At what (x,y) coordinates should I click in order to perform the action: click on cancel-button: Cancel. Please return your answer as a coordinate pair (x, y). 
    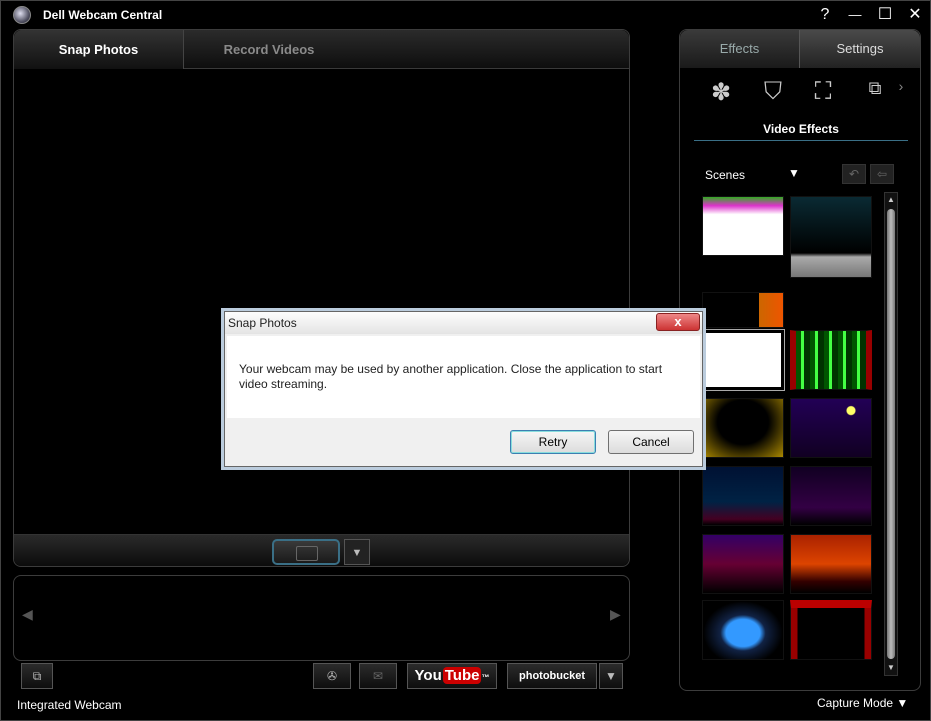
    Looking at the image, I should click on (651, 442).